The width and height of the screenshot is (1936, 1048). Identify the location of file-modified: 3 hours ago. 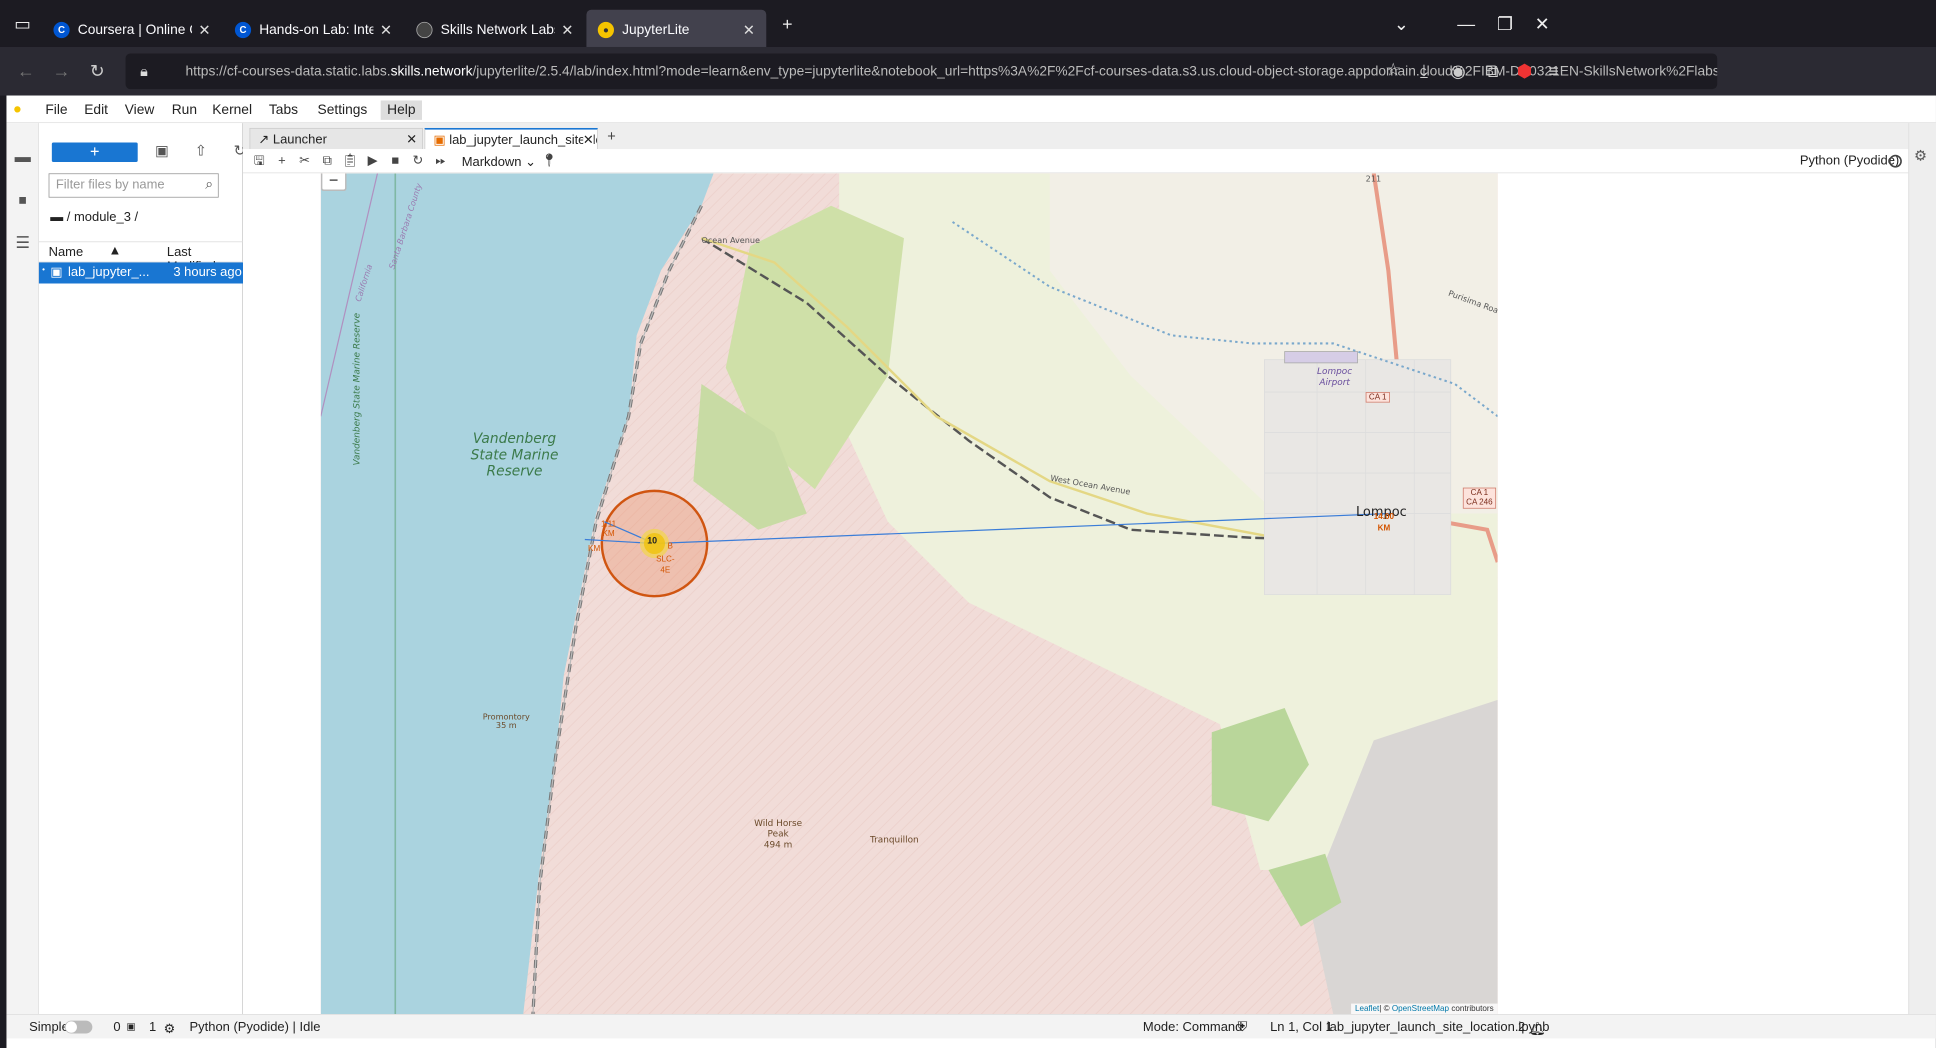
(207, 272).